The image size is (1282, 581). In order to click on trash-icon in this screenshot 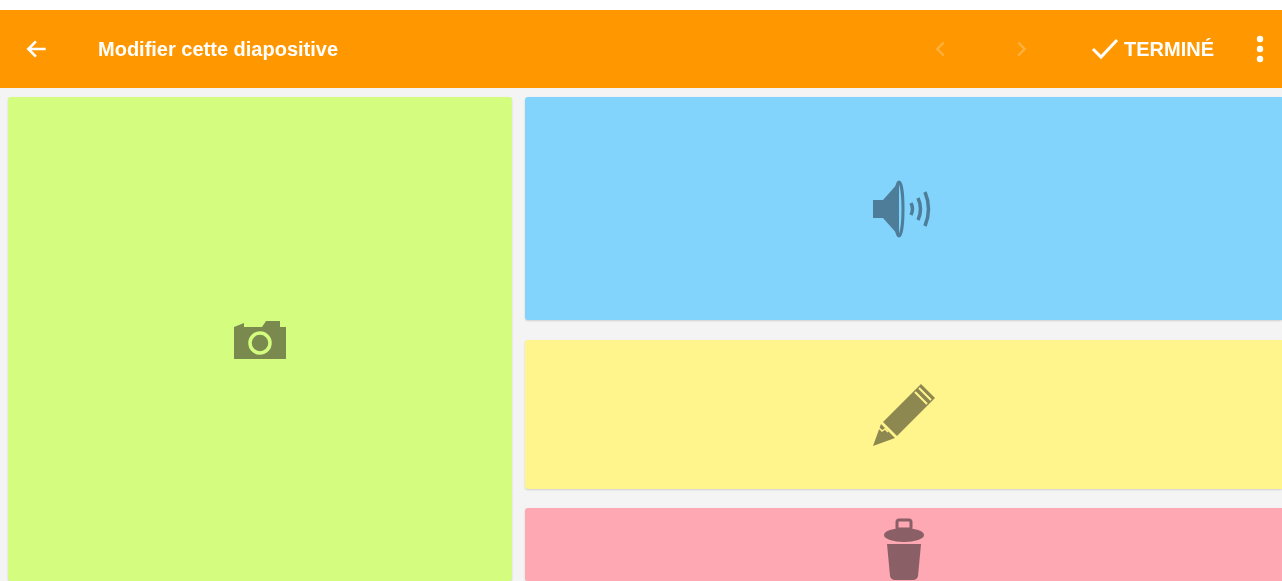, I will do `click(903, 549)`.